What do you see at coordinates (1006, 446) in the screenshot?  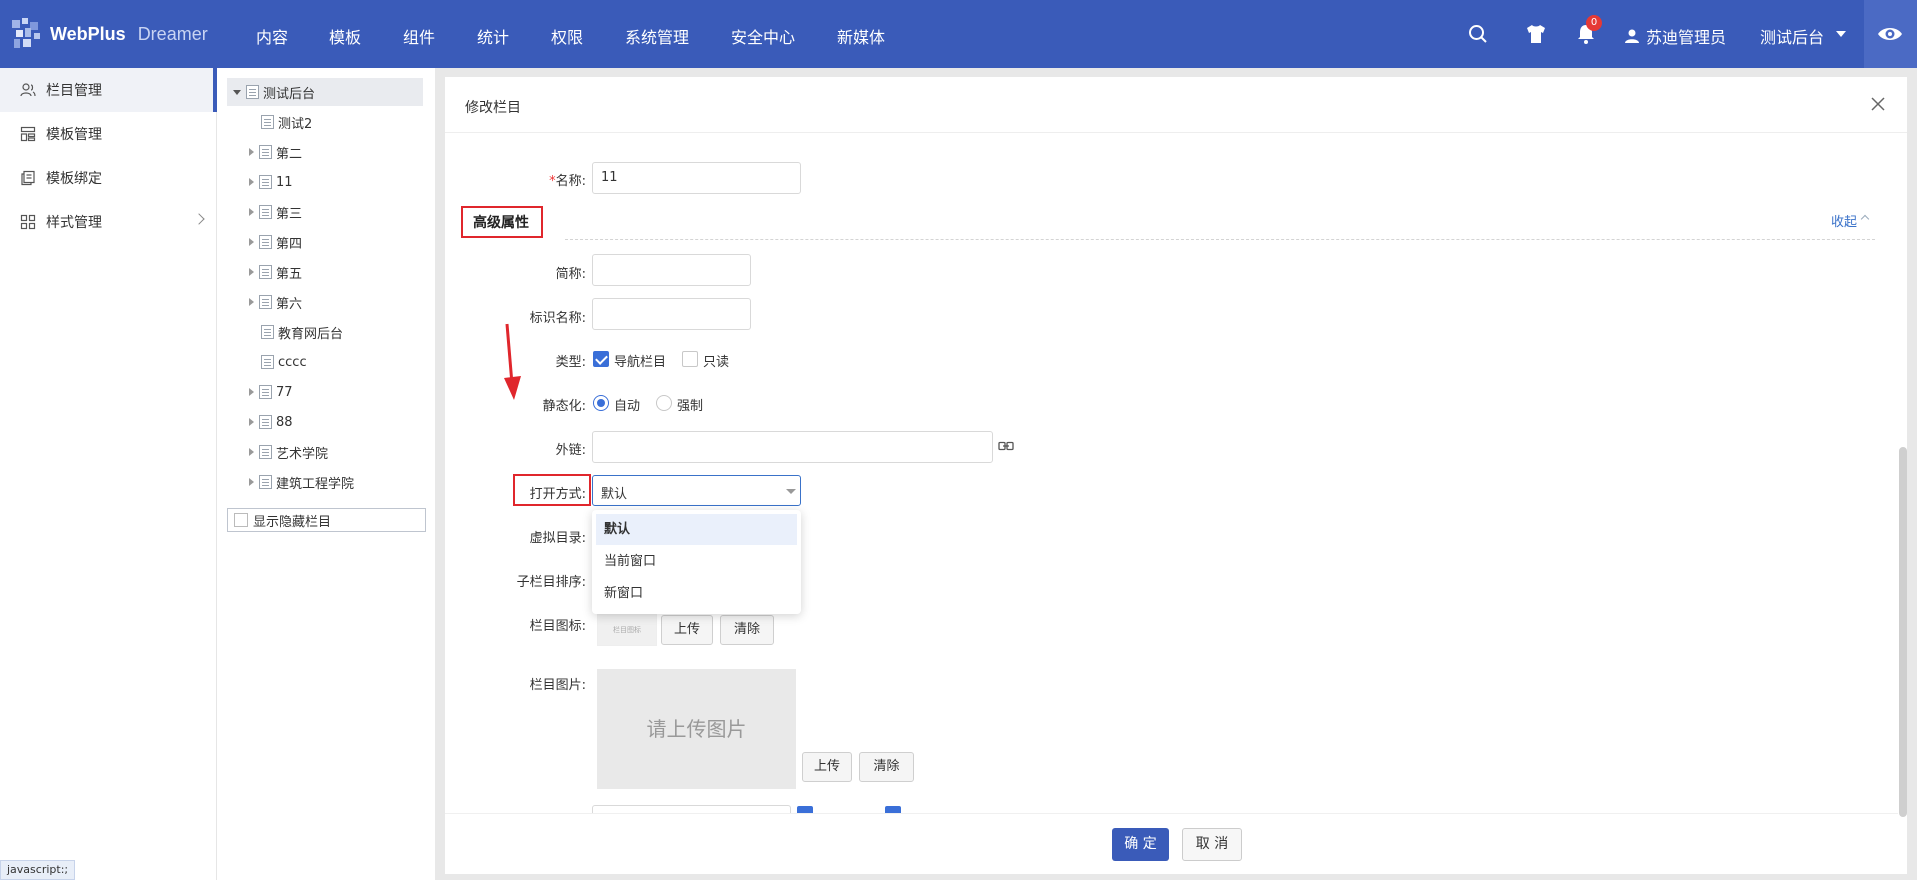 I see `link-icon` at bounding box center [1006, 446].